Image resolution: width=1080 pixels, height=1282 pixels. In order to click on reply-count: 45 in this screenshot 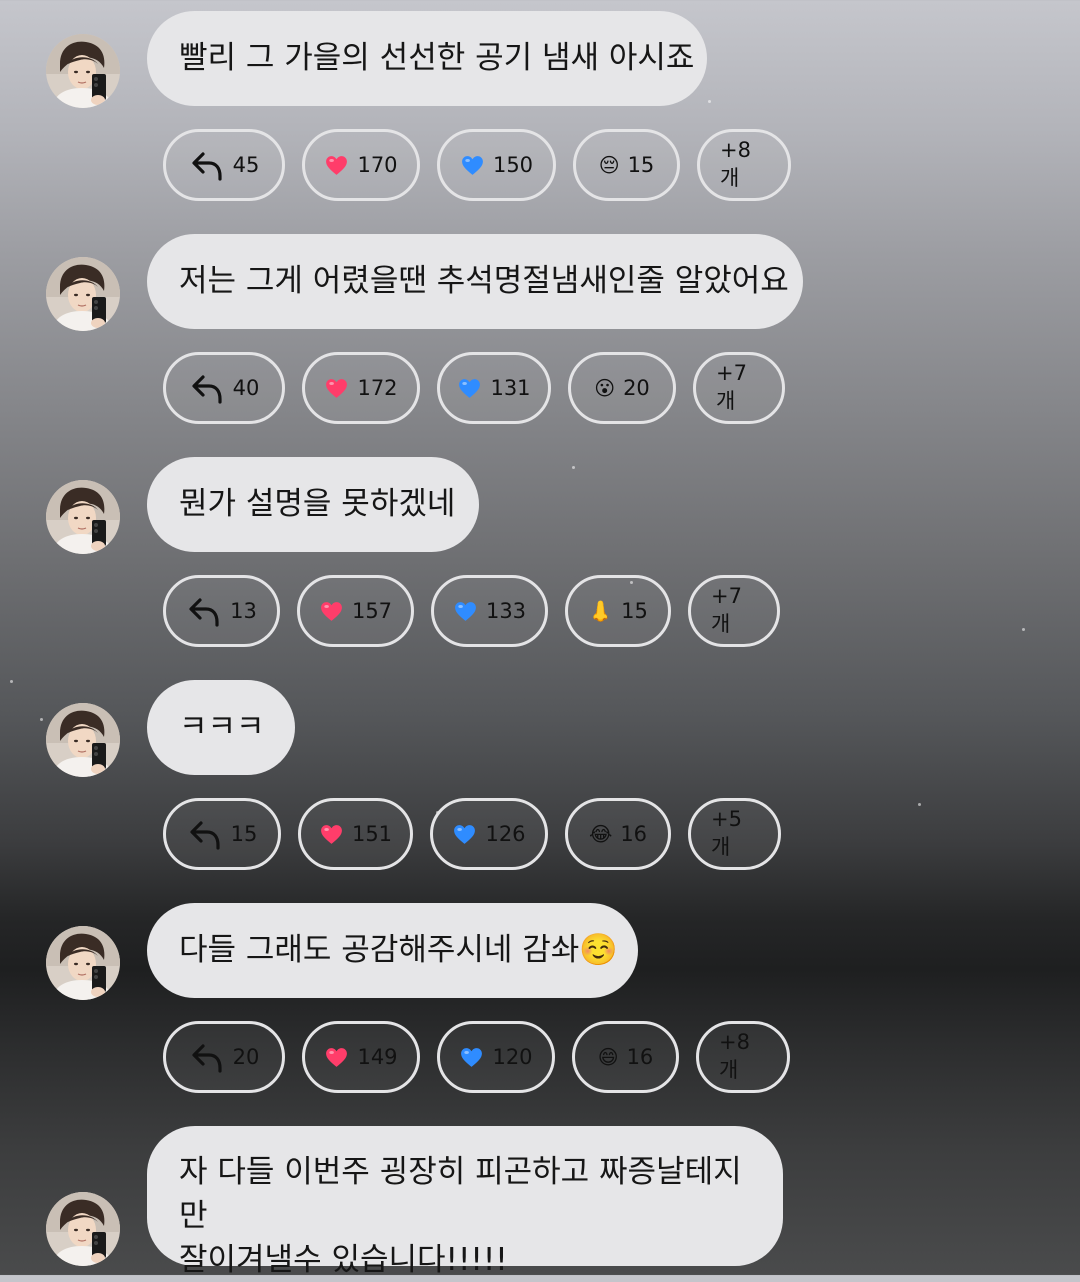, I will do `click(246, 165)`.